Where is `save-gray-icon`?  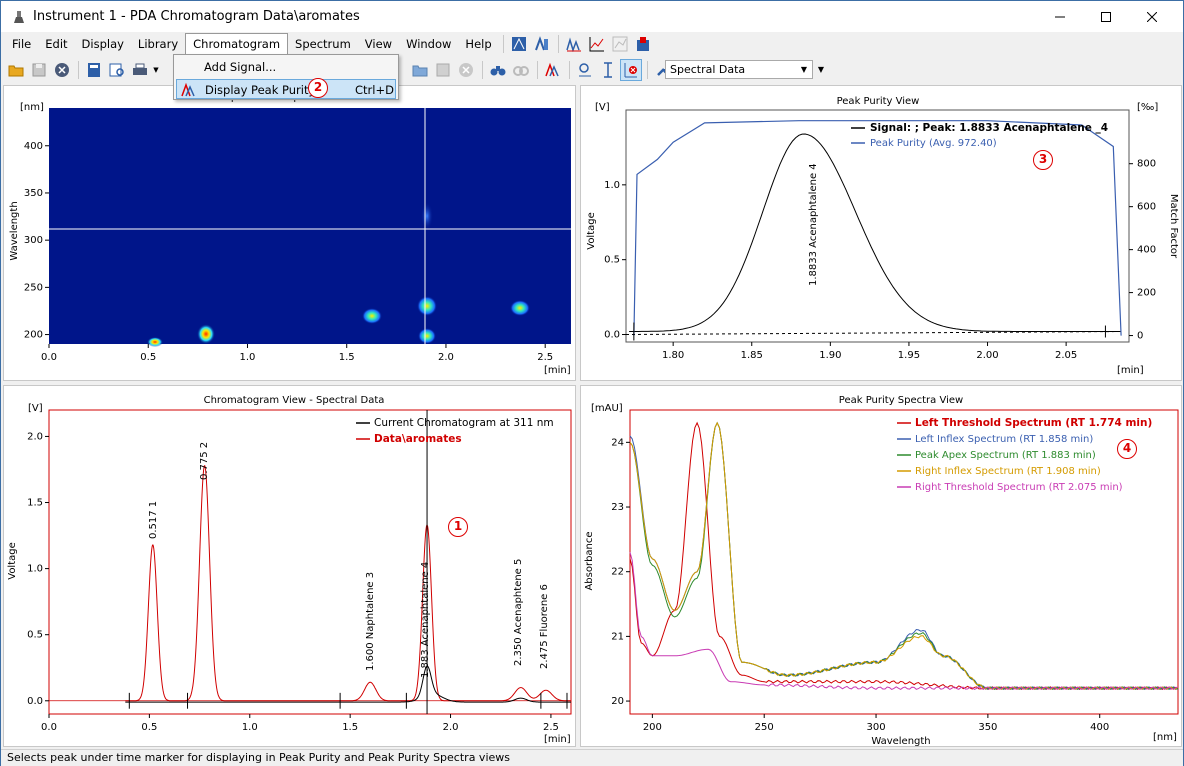
save-gray-icon is located at coordinates (443, 70).